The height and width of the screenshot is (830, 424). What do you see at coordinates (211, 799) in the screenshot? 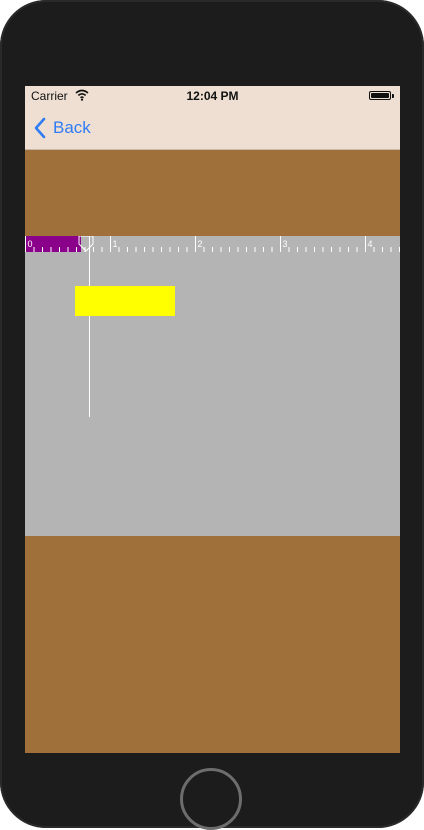
I see `home-button` at bounding box center [211, 799].